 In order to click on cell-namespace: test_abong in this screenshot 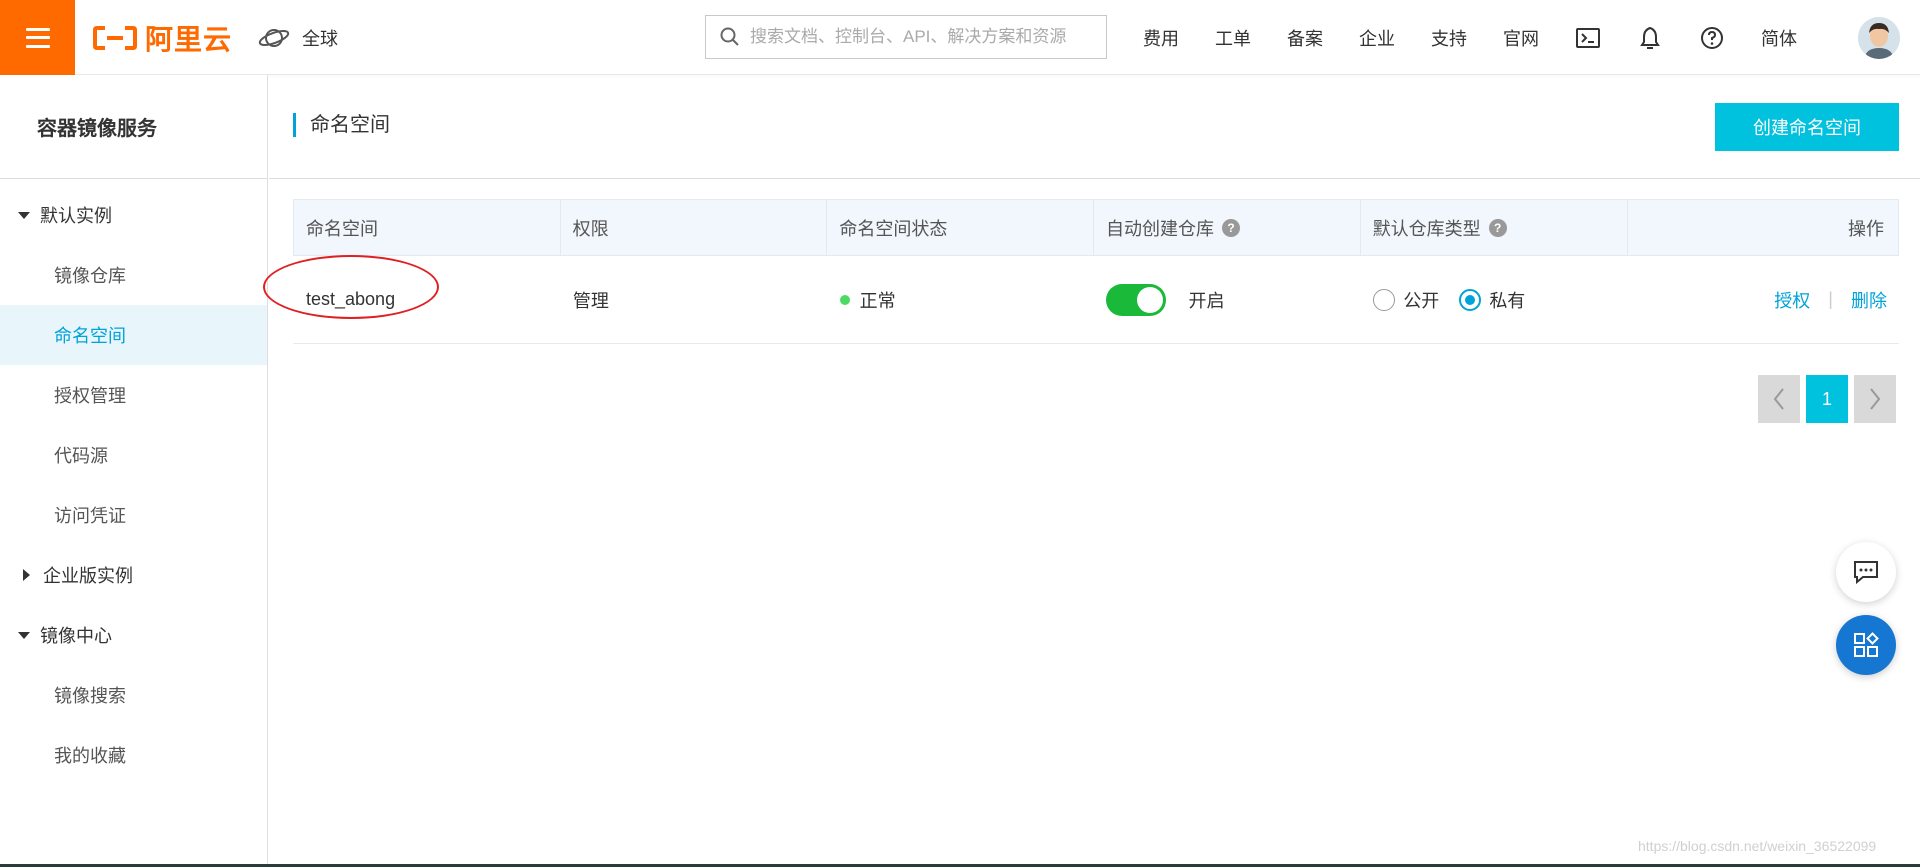, I will do `click(412, 299)`.